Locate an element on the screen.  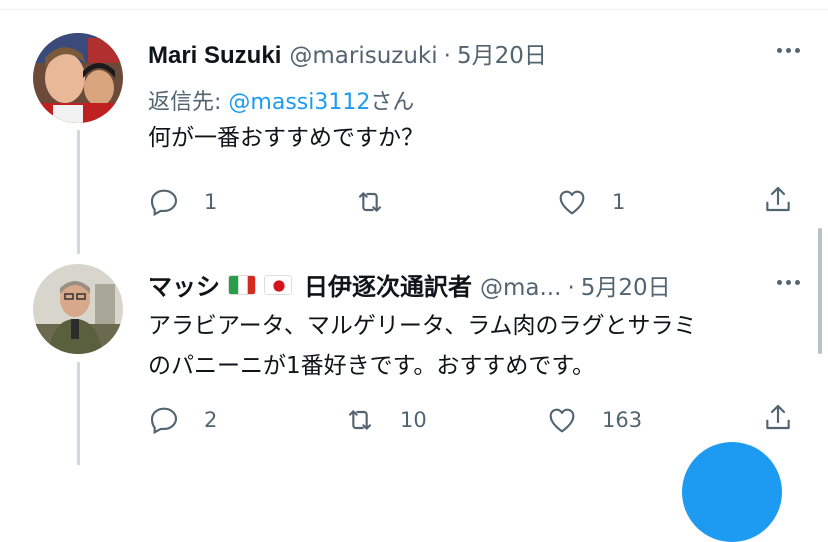
display-name: Mari Suzuki is located at coordinates (214, 56).